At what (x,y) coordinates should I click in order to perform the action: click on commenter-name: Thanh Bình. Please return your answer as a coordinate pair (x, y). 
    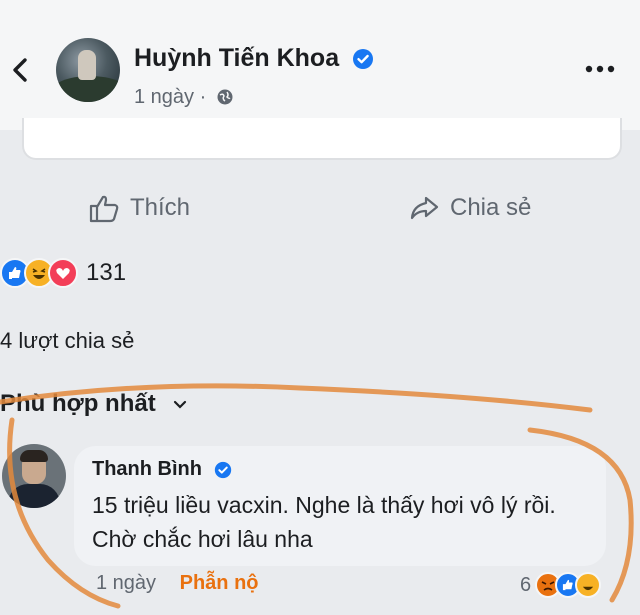
    Looking at the image, I should click on (147, 469).